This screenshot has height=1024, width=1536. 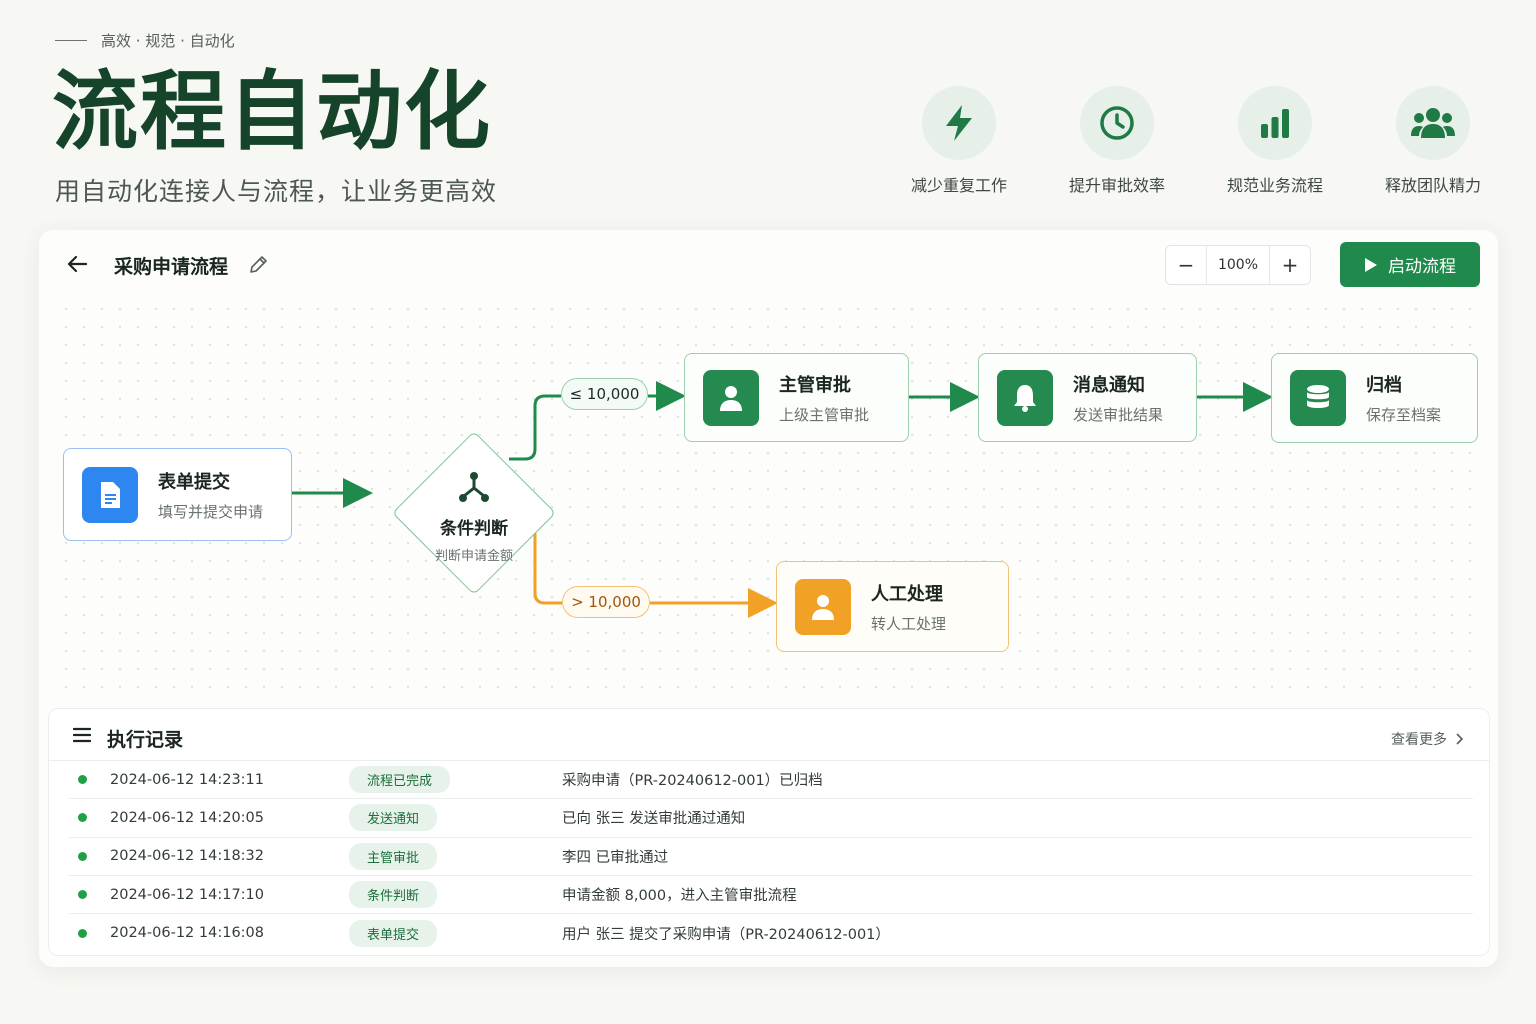 I want to click on status-badge: 主管审批, so click(x=393, y=856).